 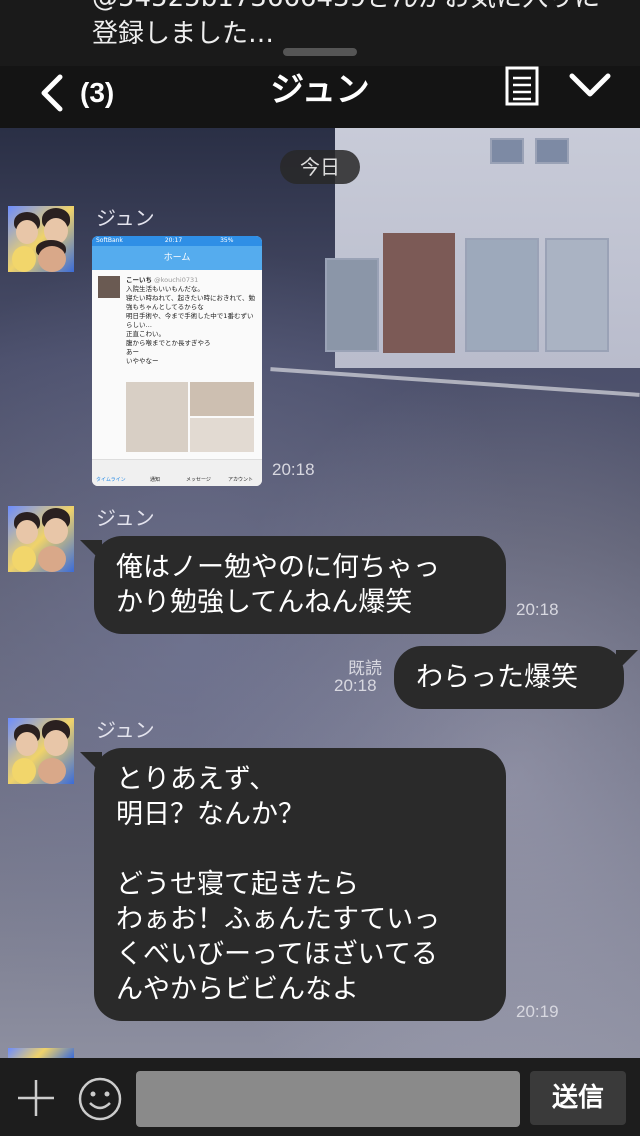 I want to click on screenshot-nav-bar: ホーム, so click(x=177, y=258).